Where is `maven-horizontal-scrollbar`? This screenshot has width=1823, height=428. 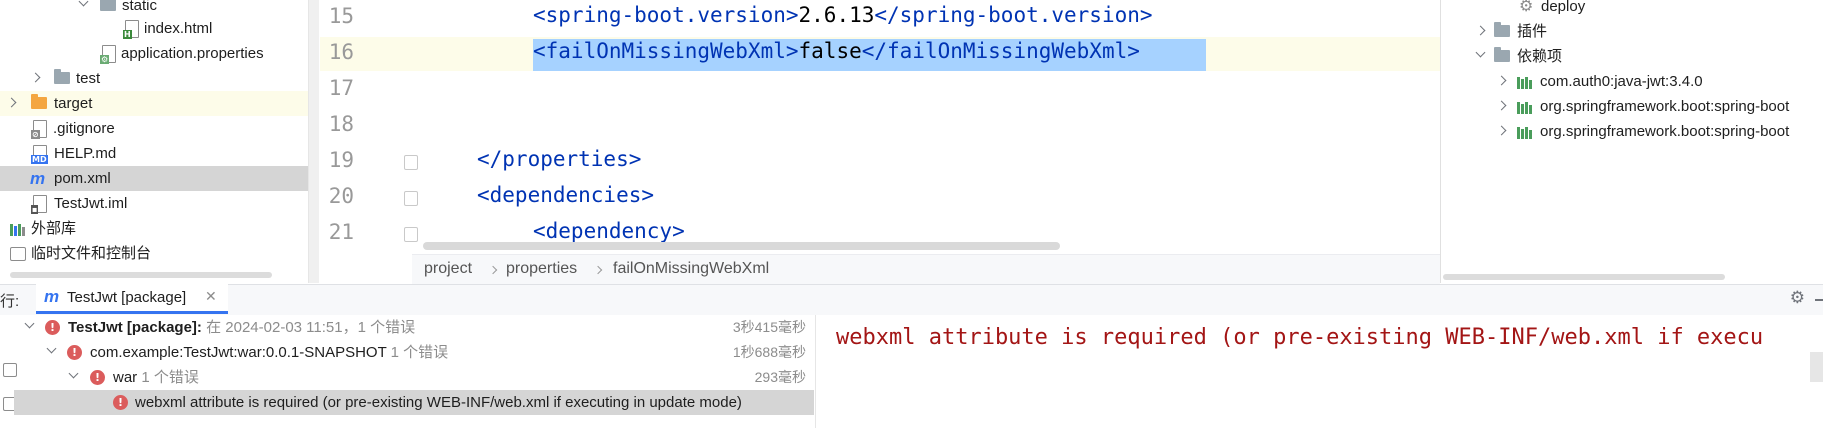 maven-horizontal-scrollbar is located at coordinates (1584, 277).